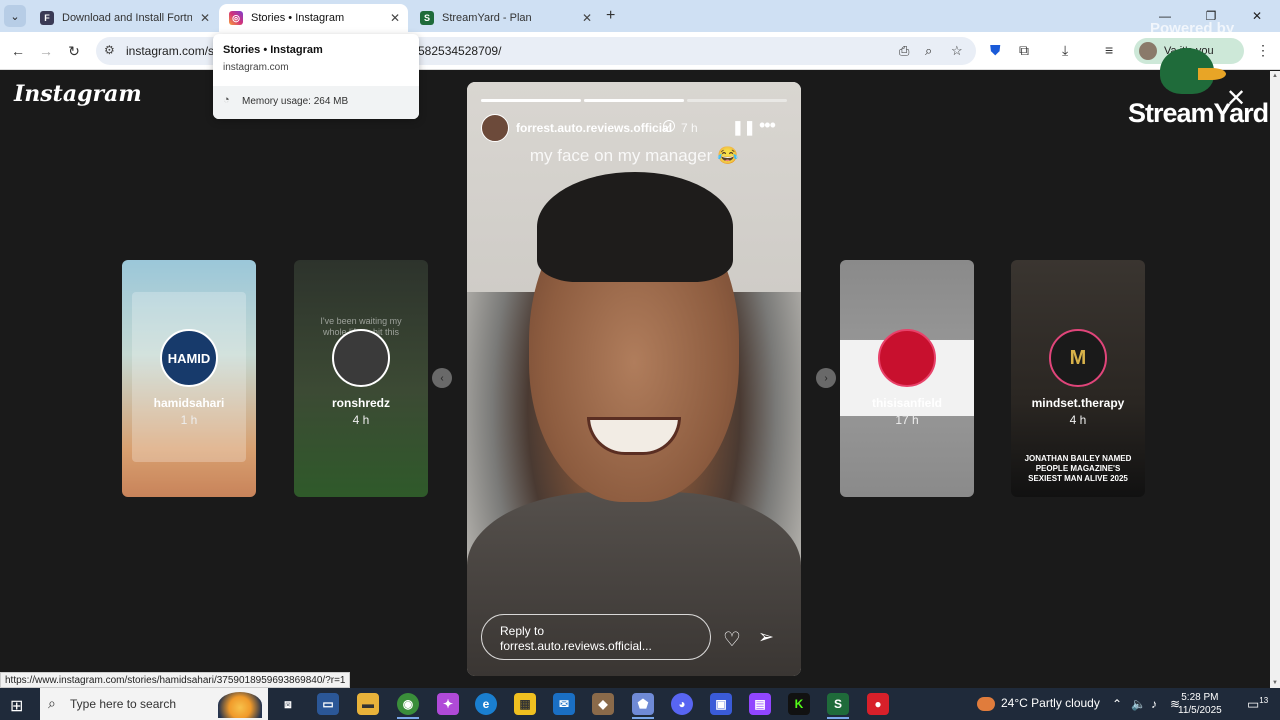 This screenshot has height=720, width=1280. I want to click on story-card-name: hamidsahari, so click(189, 403).